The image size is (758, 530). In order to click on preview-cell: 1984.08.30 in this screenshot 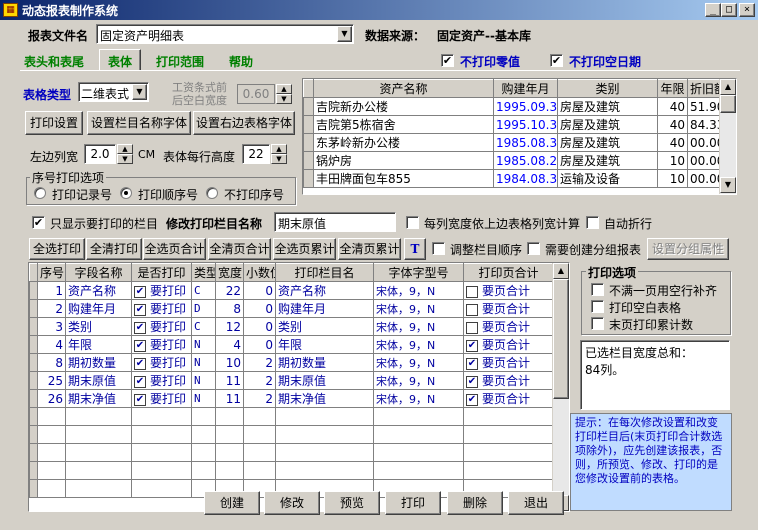, I will do `click(525, 178)`.